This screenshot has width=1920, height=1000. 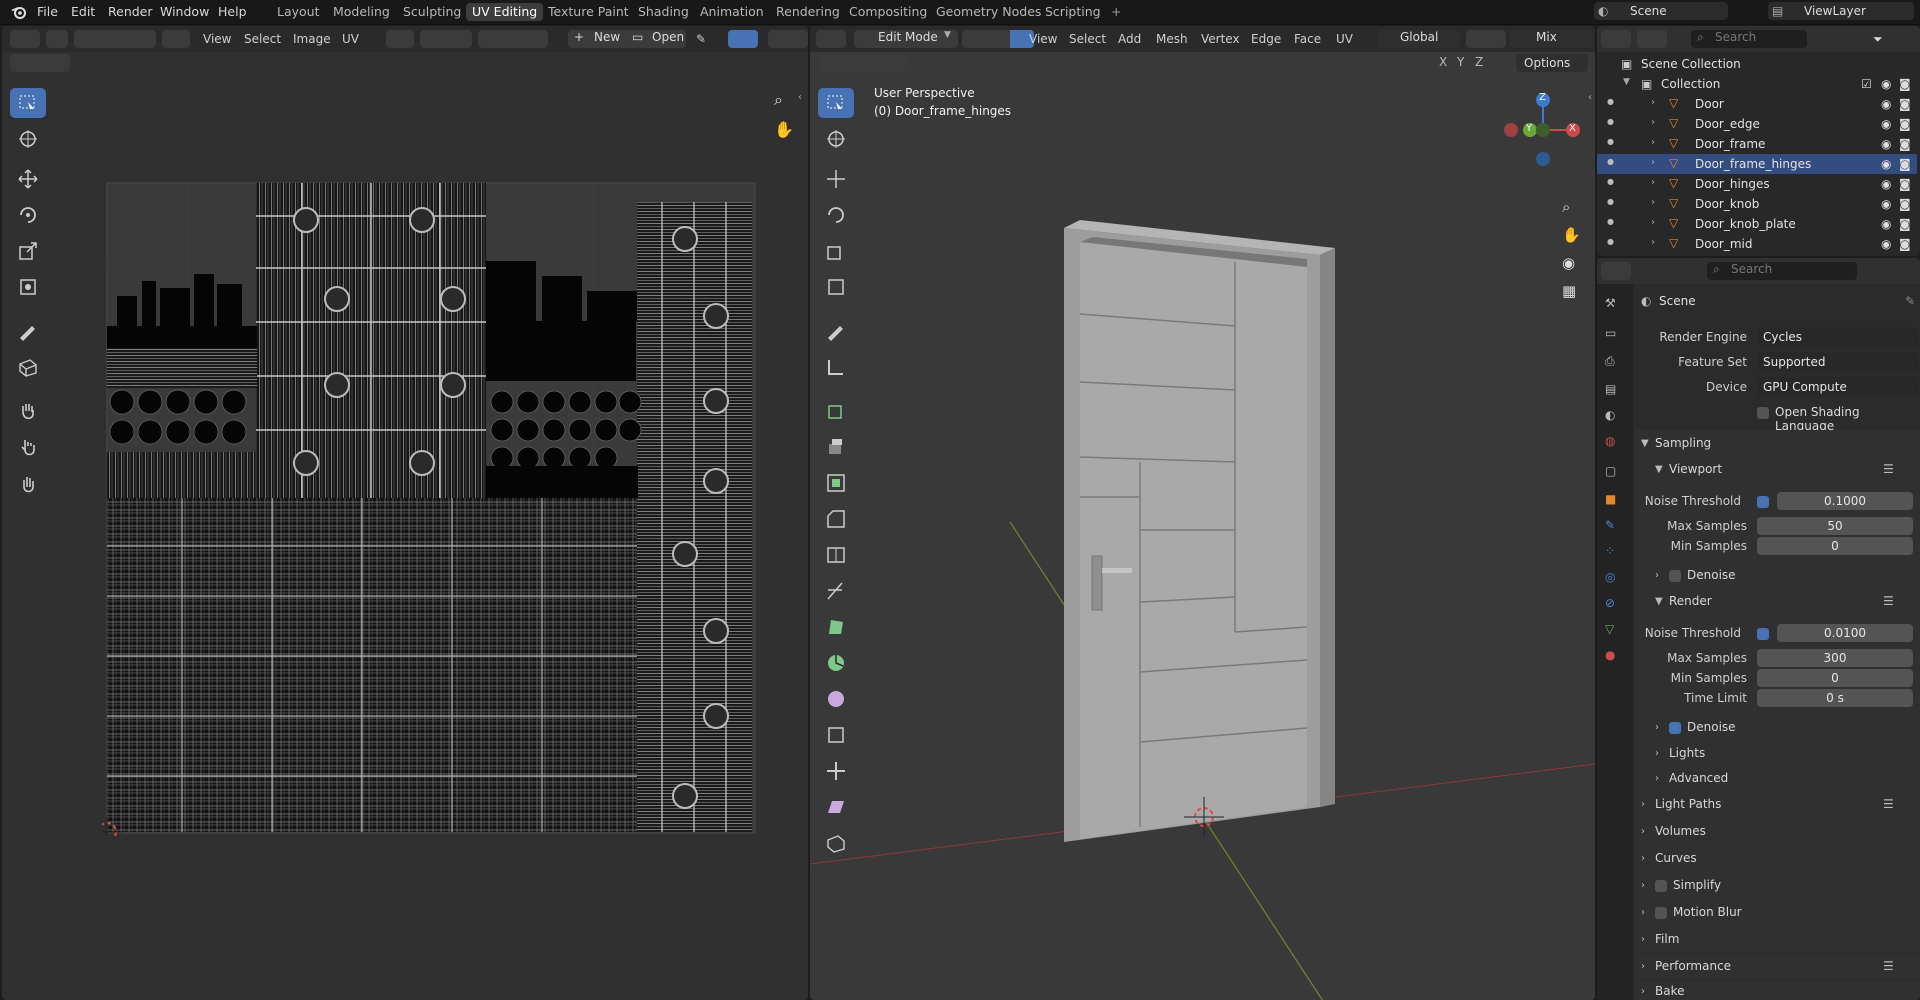 I want to click on collection-tab-icon: ▢, so click(x=1615, y=474).